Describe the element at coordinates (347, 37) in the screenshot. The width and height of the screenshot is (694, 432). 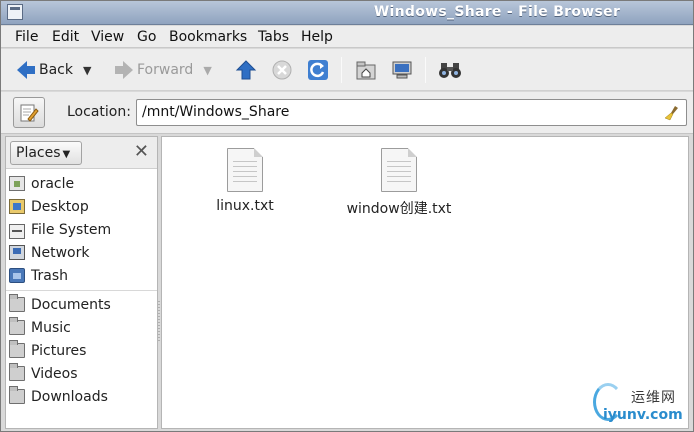
I see `menu-bar: File Edit View Go Bookmarks Tabs Help` at that location.